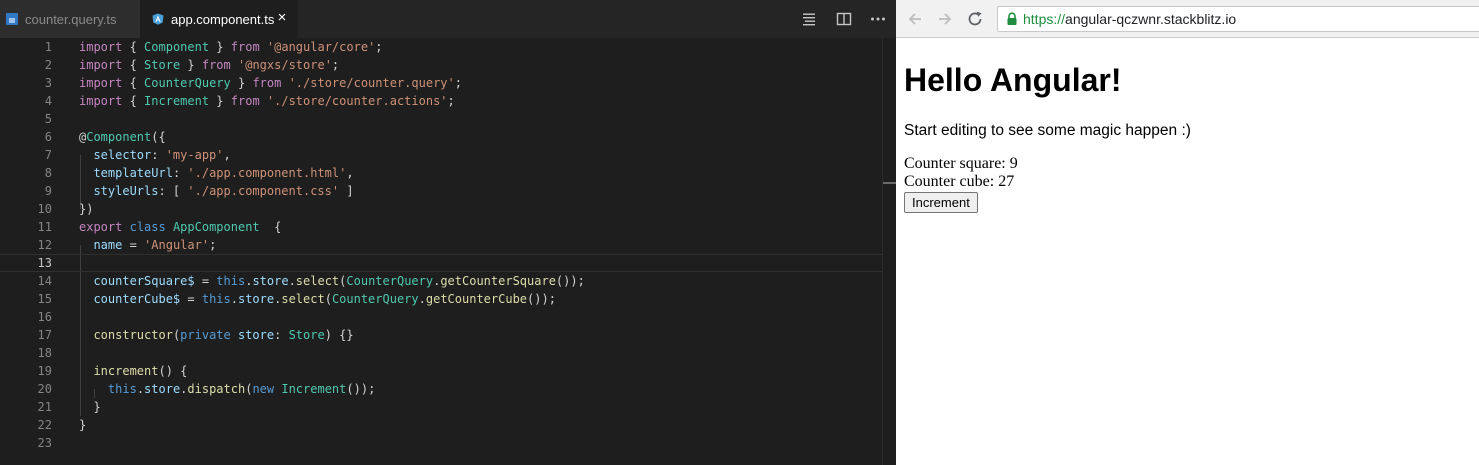 This screenshot has height=465, width=1479. What do you see at coordinates (878, 19) in the screenshot?
I see `more-actions-icon` at bounding box center [878, 19].